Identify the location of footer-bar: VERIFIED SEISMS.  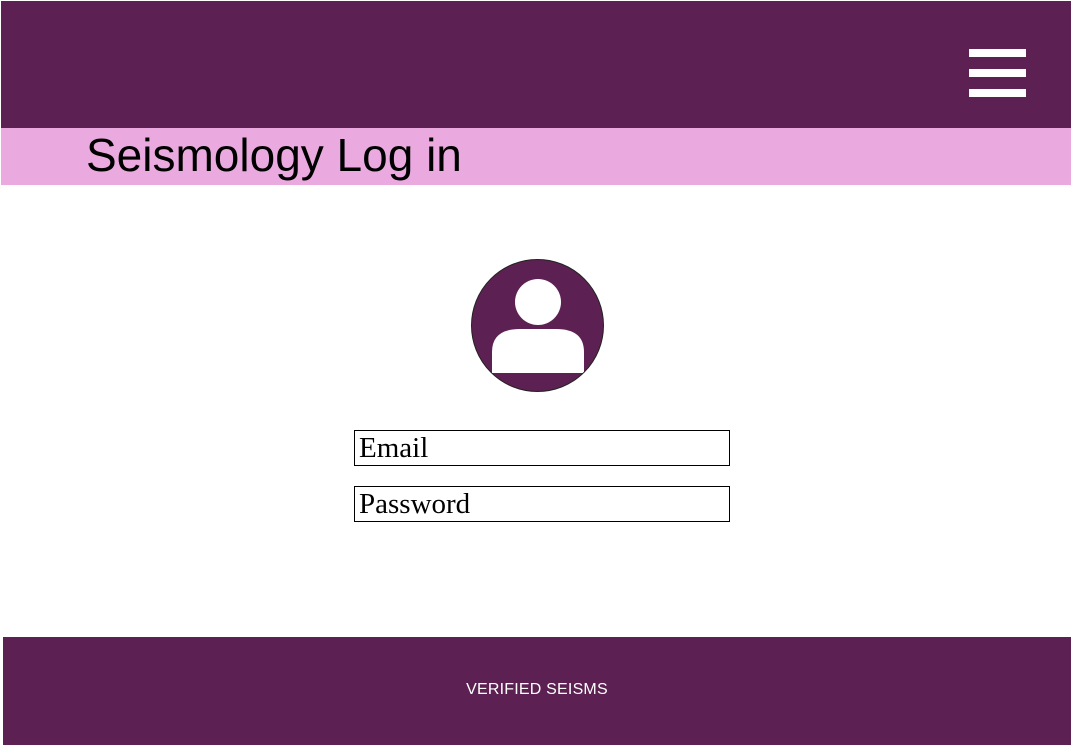
(537, 691).